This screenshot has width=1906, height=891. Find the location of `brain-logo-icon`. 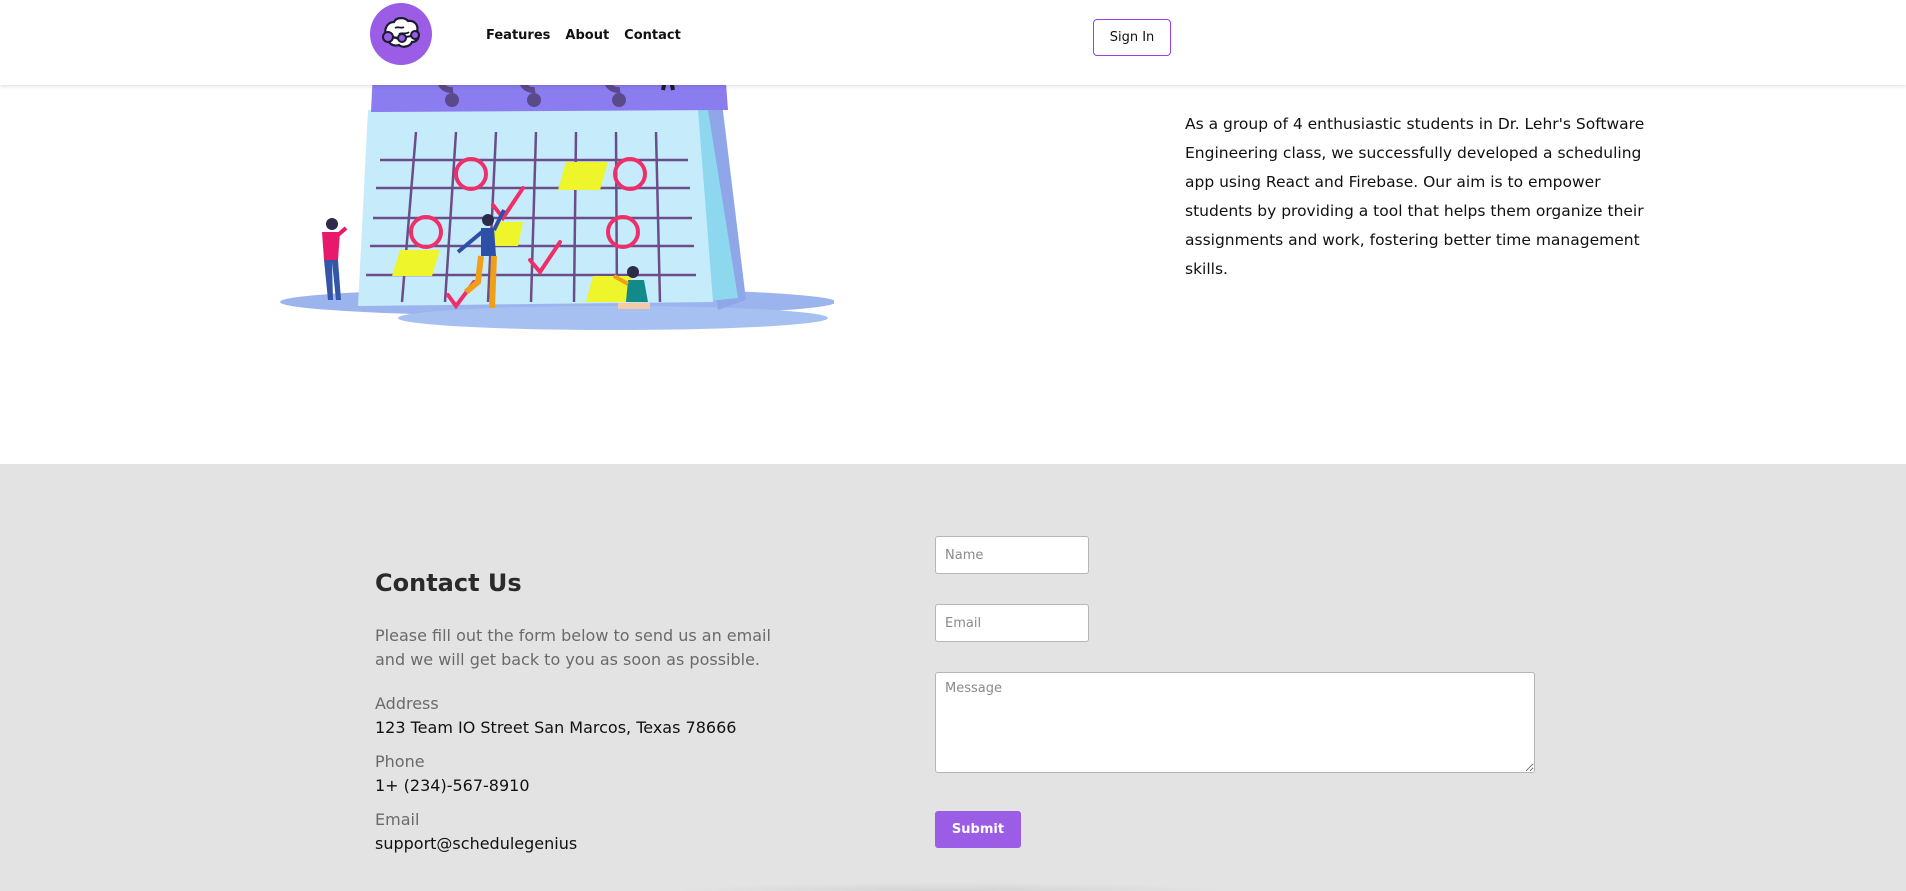

brain-logo-icon is located at coordinates (401, 34).